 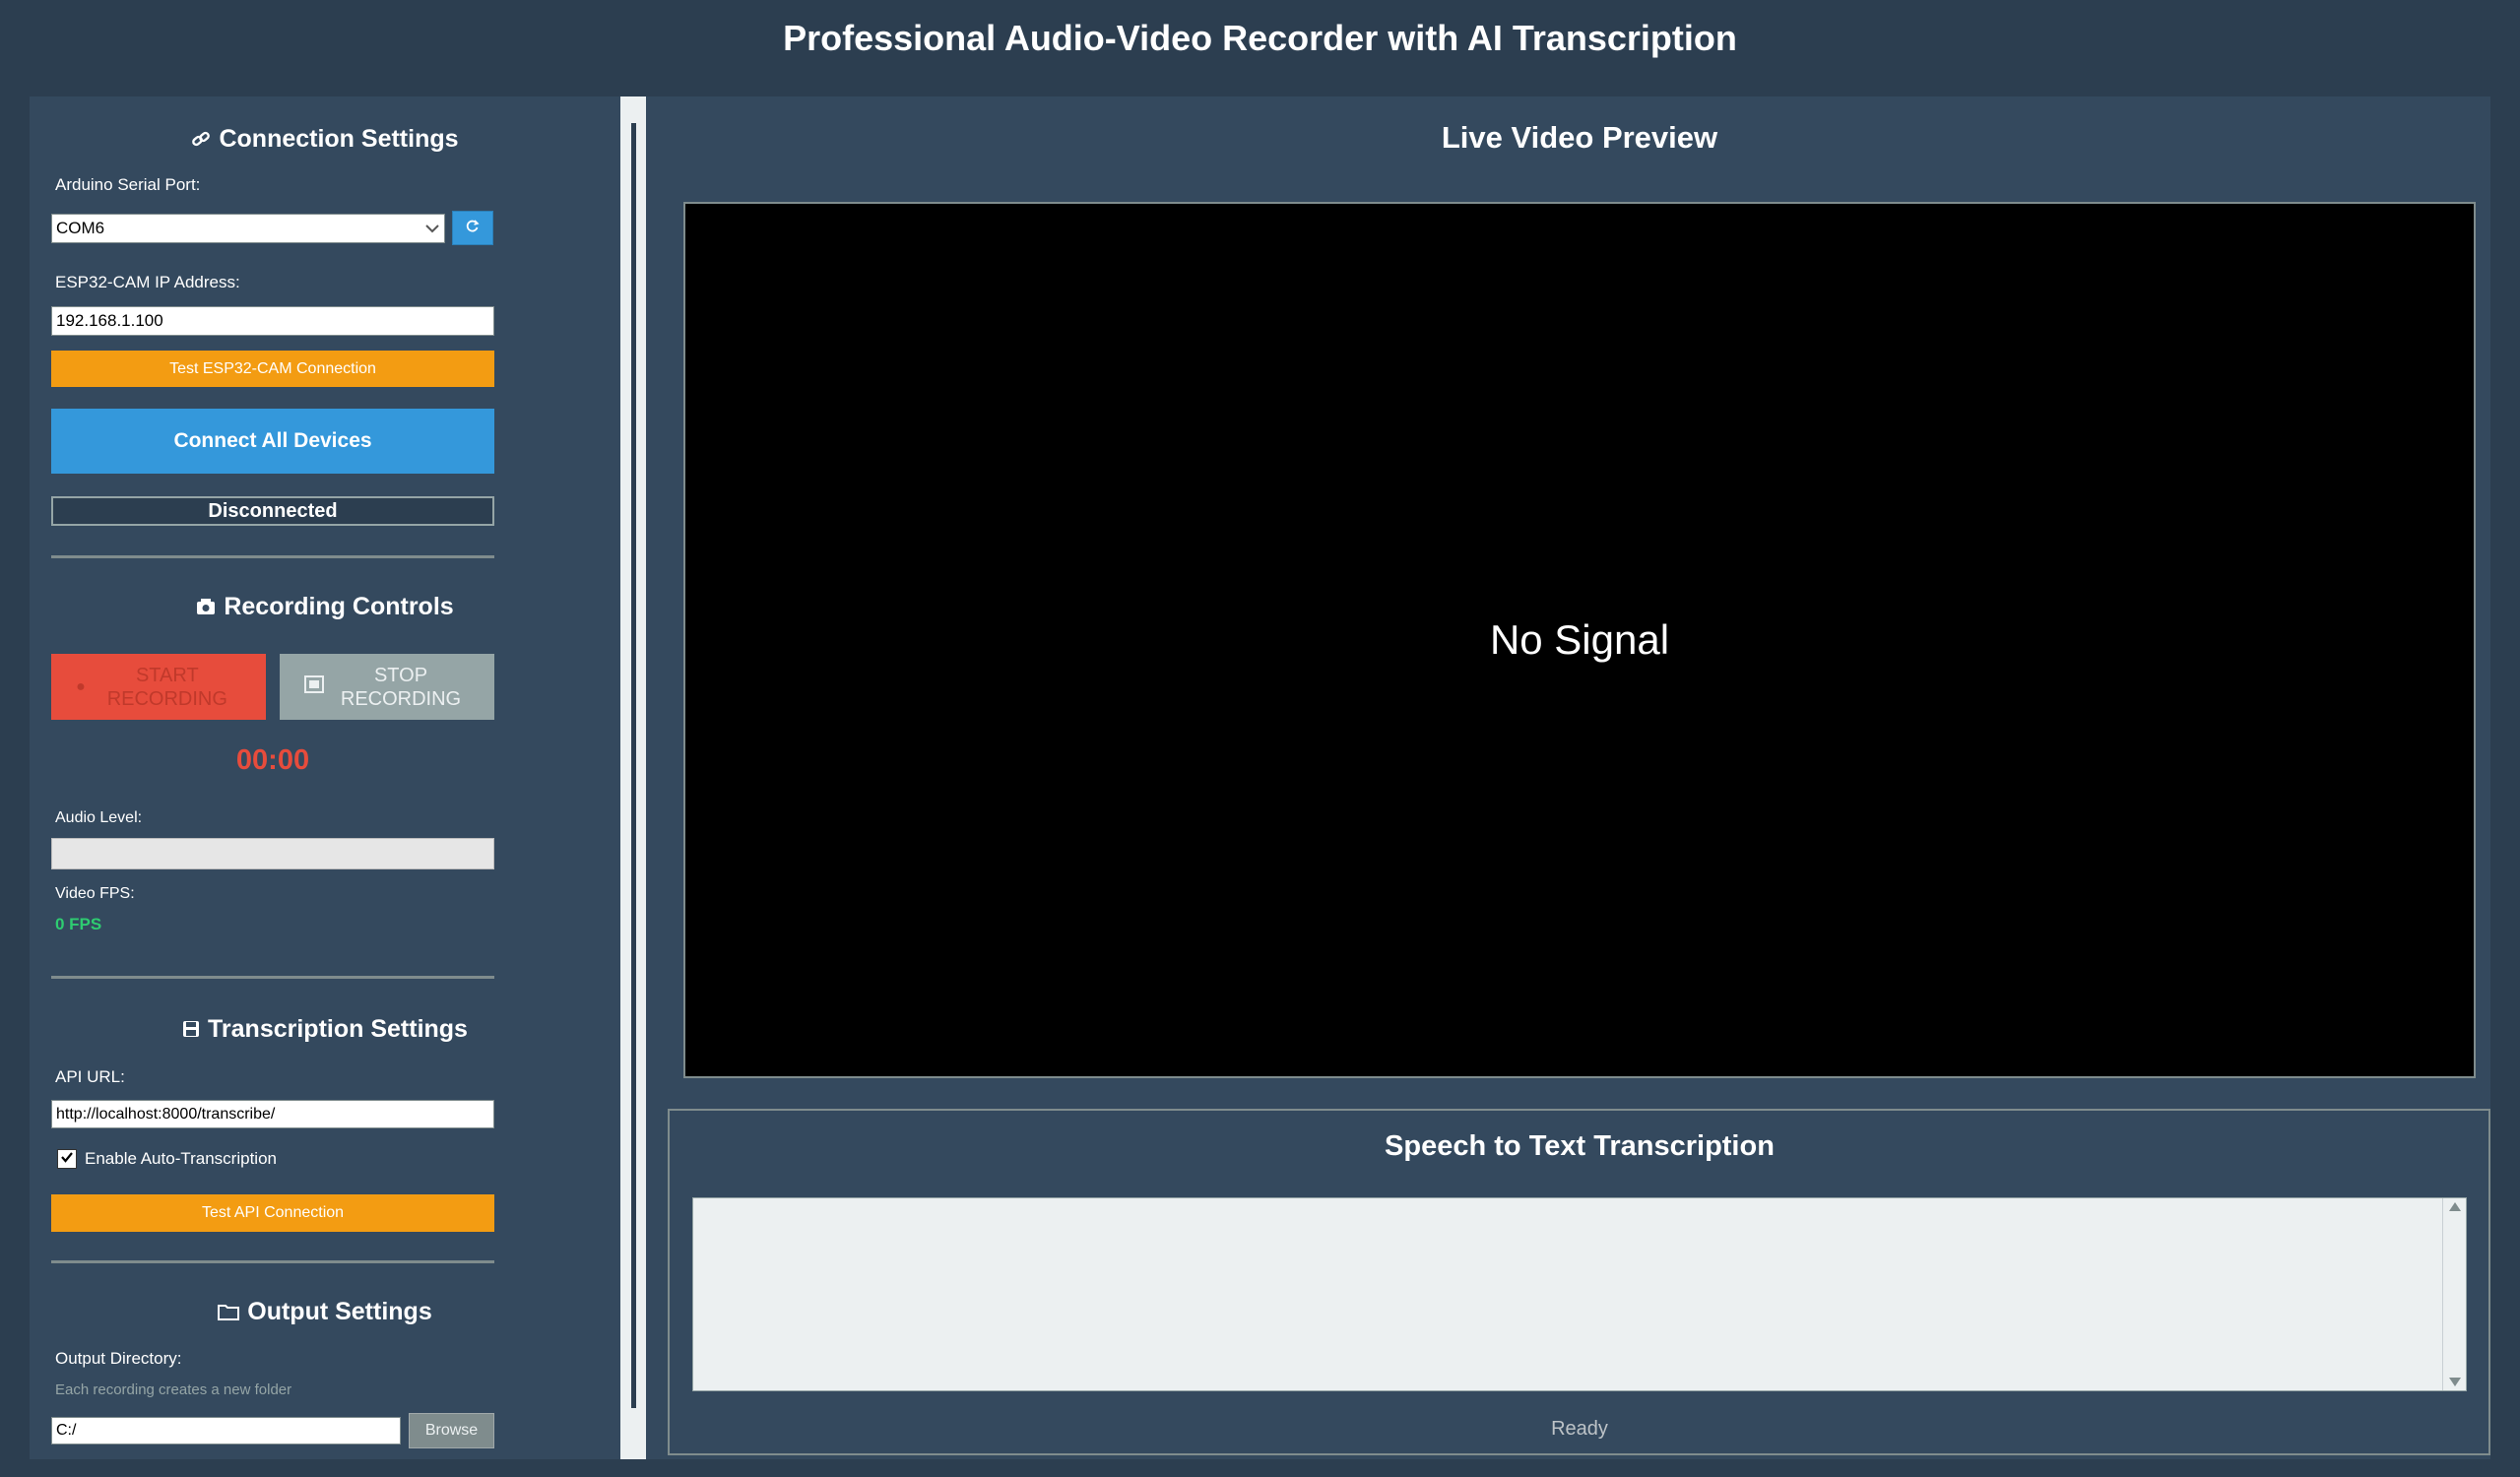 What do you see at coordinates (2454, 1294) in the screenshot?
I see `transcription-scrollbar` at bounding box center [2454, 1294].